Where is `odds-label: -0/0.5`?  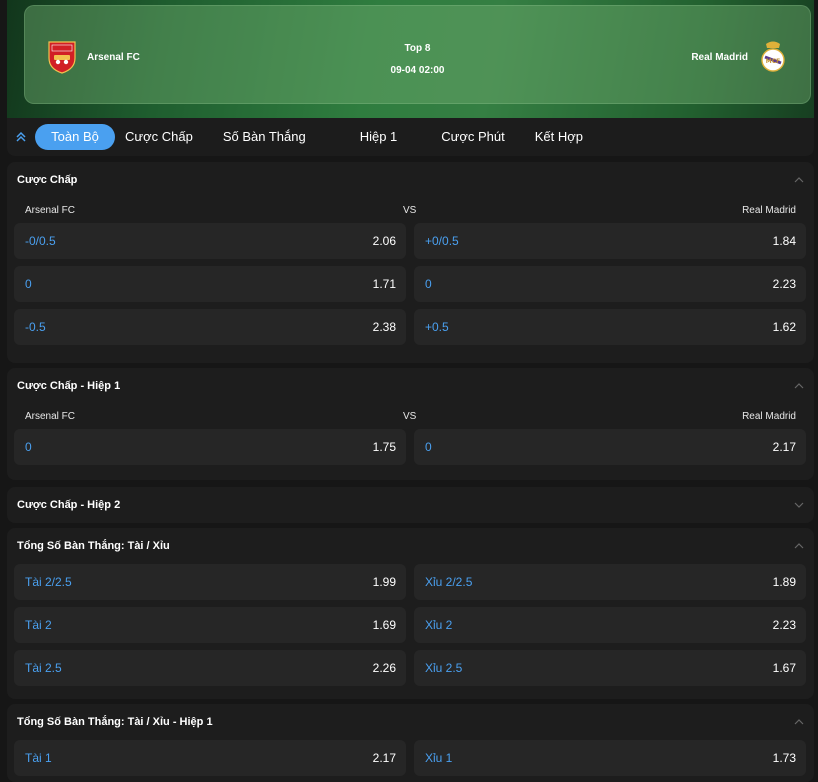 odds-label: -0/0.5 is located at coordinates (40, 241).